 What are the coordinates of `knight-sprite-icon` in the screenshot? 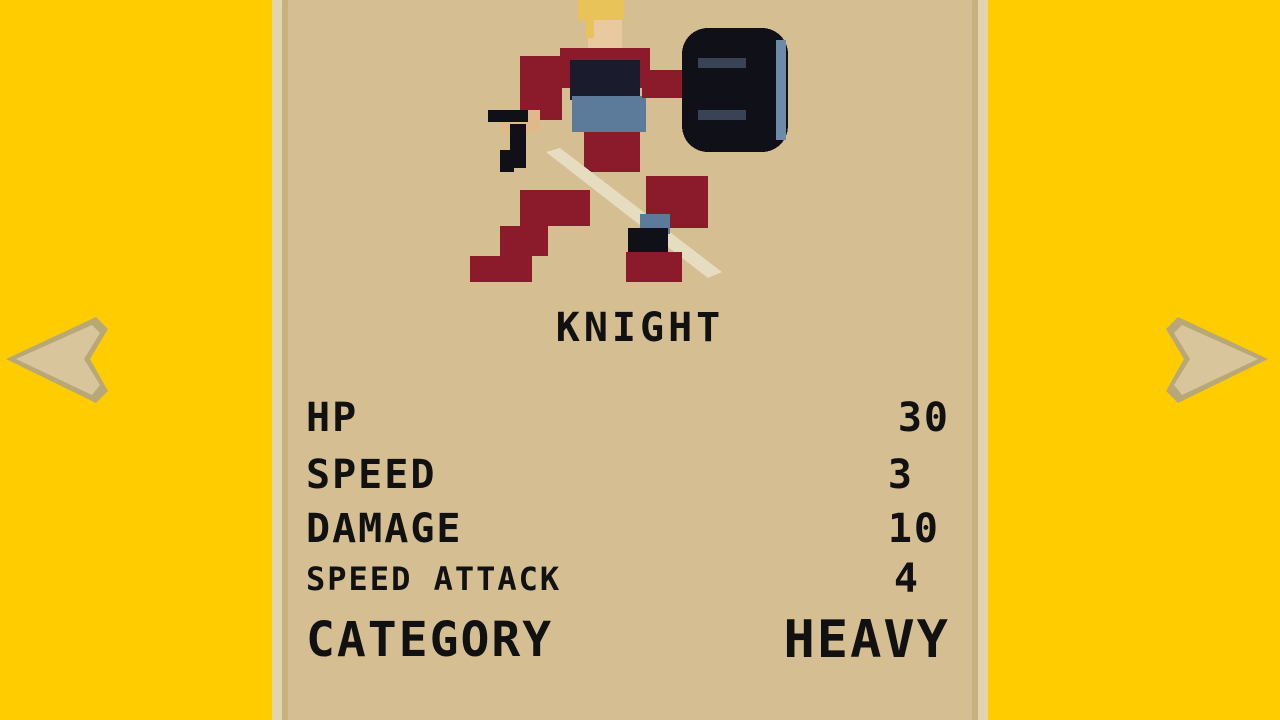 It's located at (629, 141).